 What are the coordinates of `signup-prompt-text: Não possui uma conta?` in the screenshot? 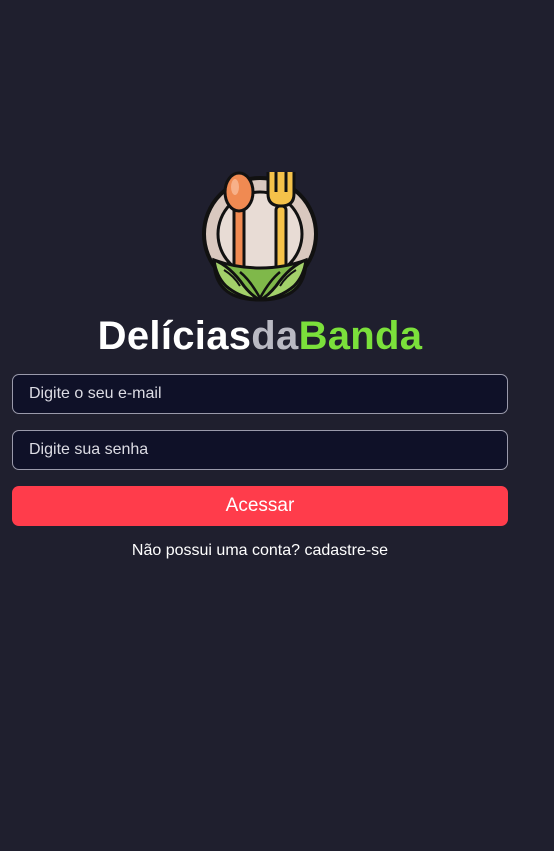 It's located at (216, 550).